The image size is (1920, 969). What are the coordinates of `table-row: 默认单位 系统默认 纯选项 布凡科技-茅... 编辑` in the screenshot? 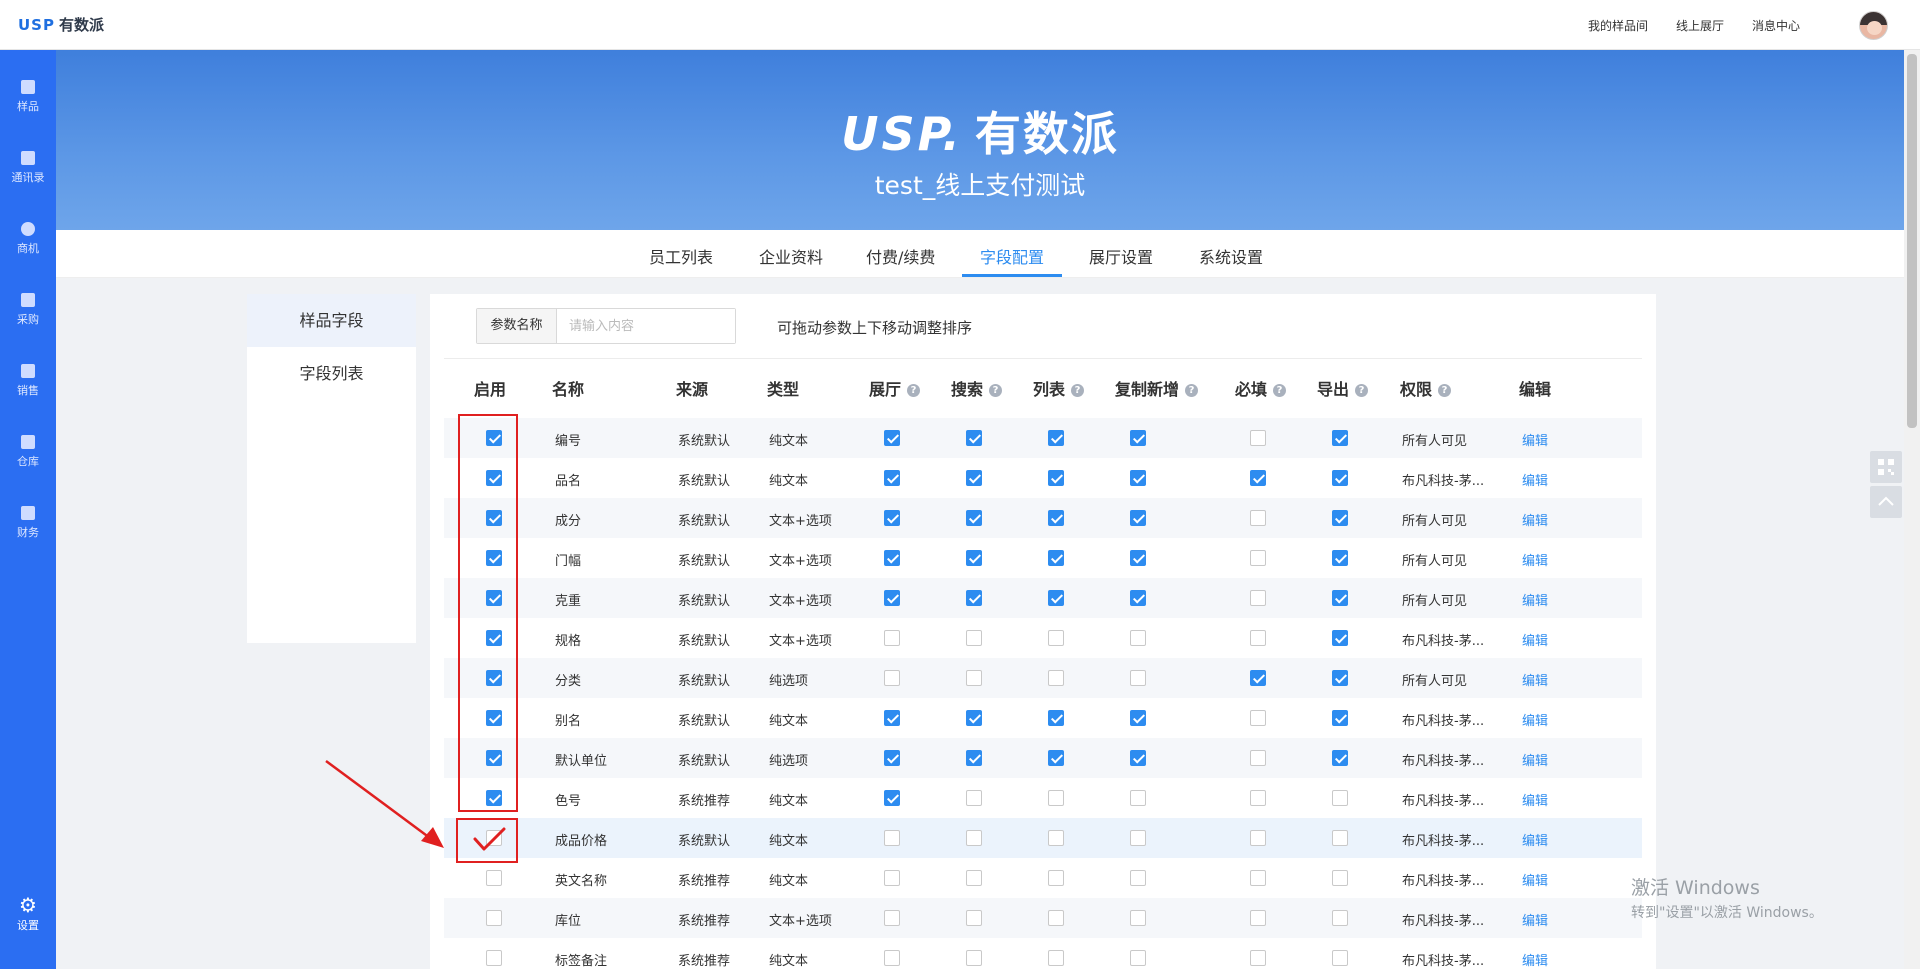 It's located at (1043, 758).